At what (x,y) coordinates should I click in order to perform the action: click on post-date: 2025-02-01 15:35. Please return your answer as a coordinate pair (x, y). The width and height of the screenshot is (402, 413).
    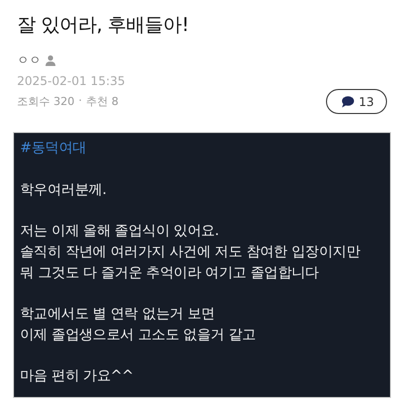
    Looking at the image, I should click on (71, 81).